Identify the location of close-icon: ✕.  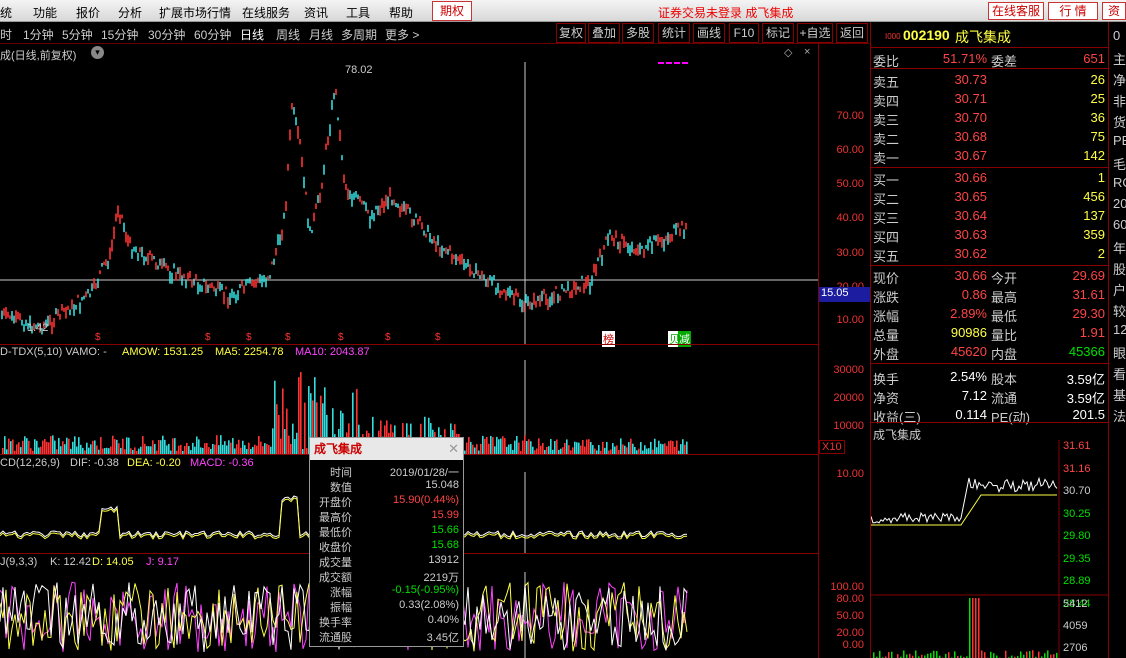
(453, 449).